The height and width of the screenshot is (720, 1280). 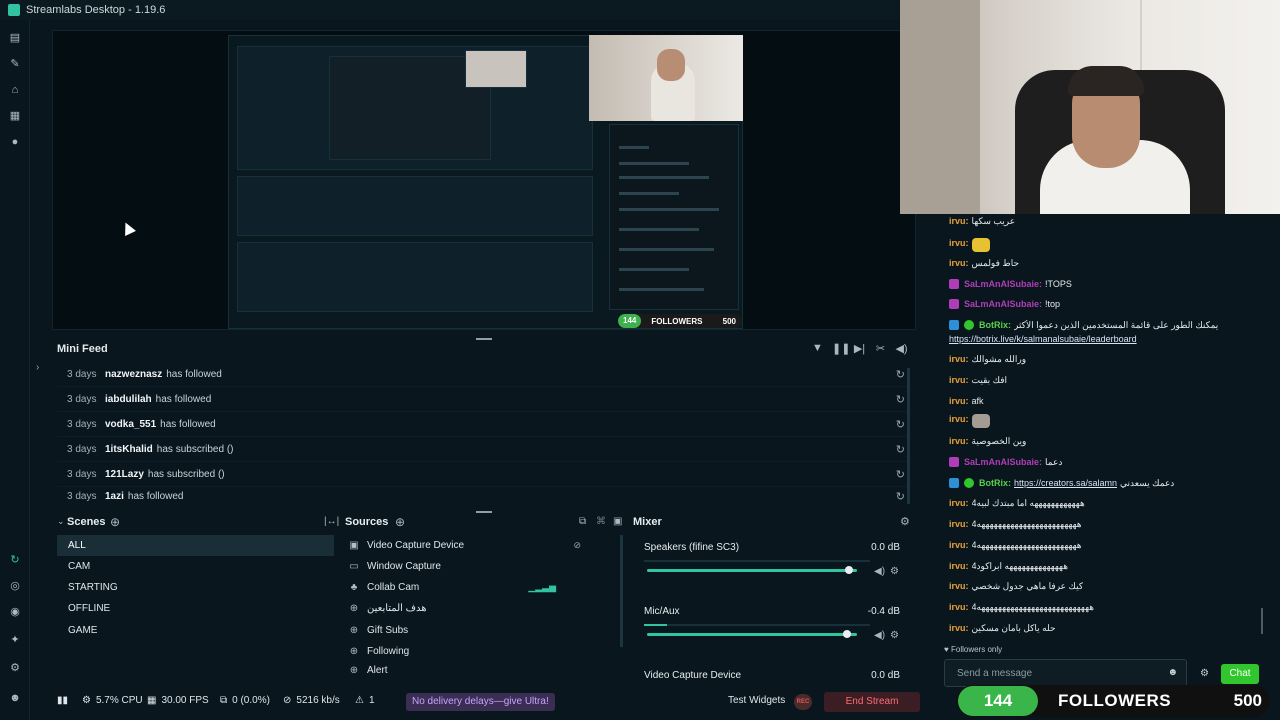 What do you see at coordinates (1172, 672) in the screenshot?
I see `emoji-icon: ☻` at bounding box center [1172, 672].